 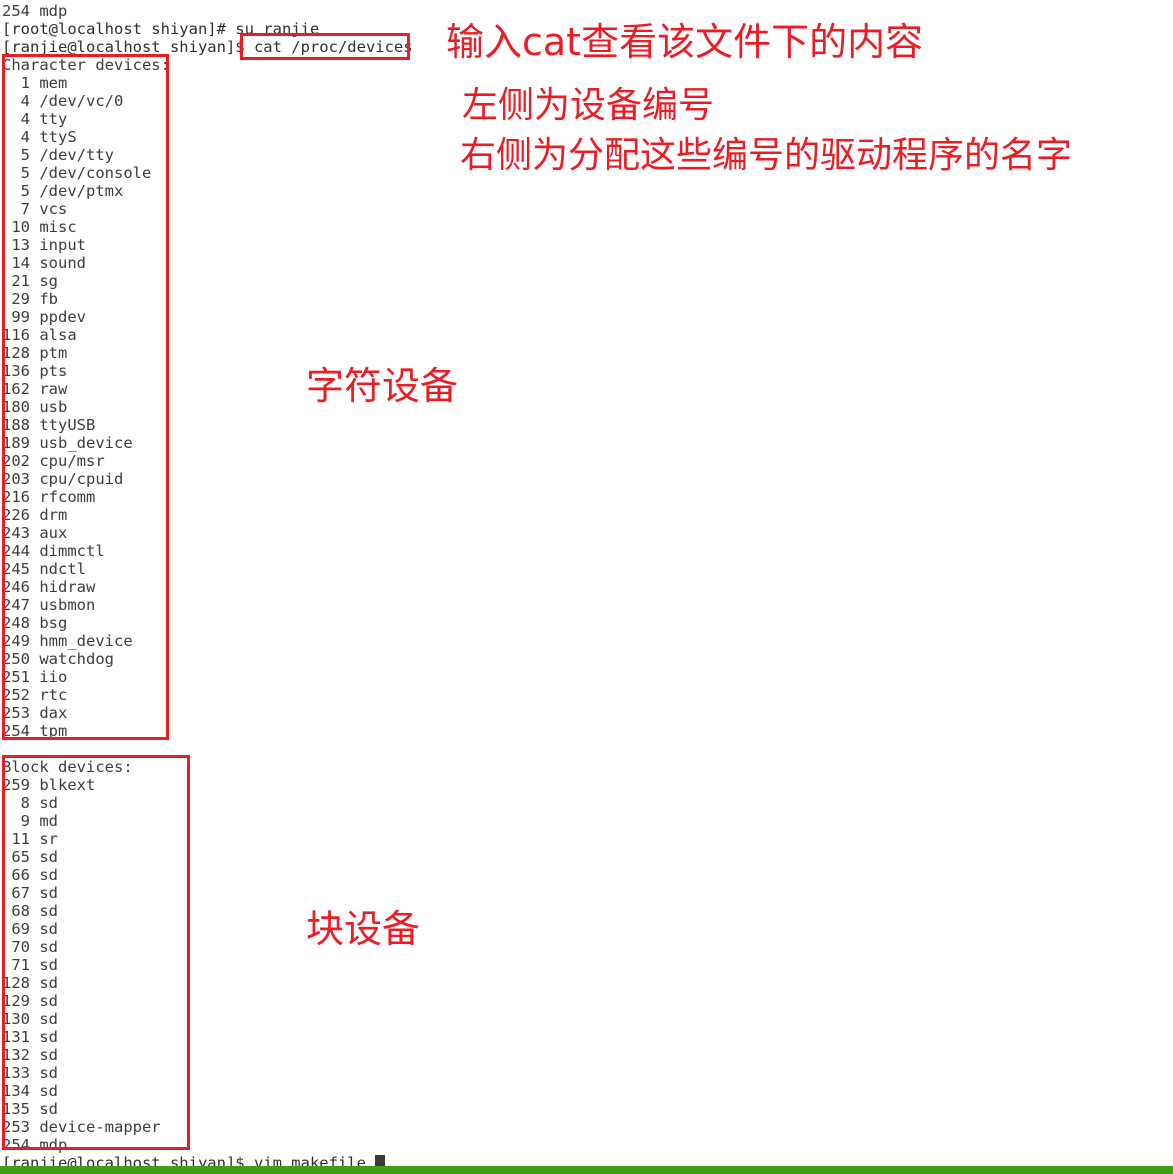 What do you see at coordinates (53, 461) in the screenshot?
I see `character-device-row: 202 cpu/msr` at bounding box center [53, 461].